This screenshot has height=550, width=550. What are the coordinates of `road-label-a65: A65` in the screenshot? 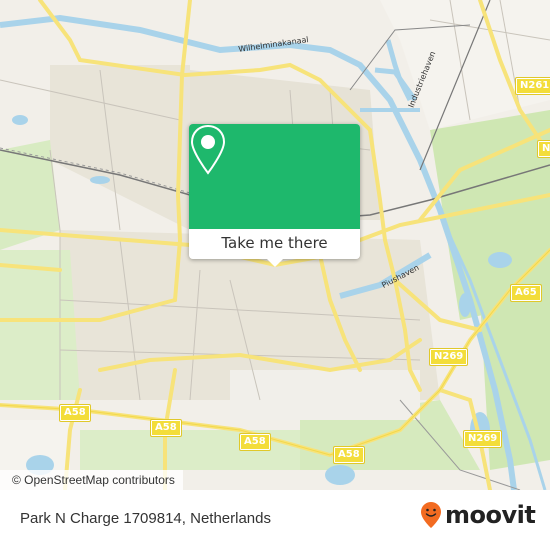 It's located at (526, 293).